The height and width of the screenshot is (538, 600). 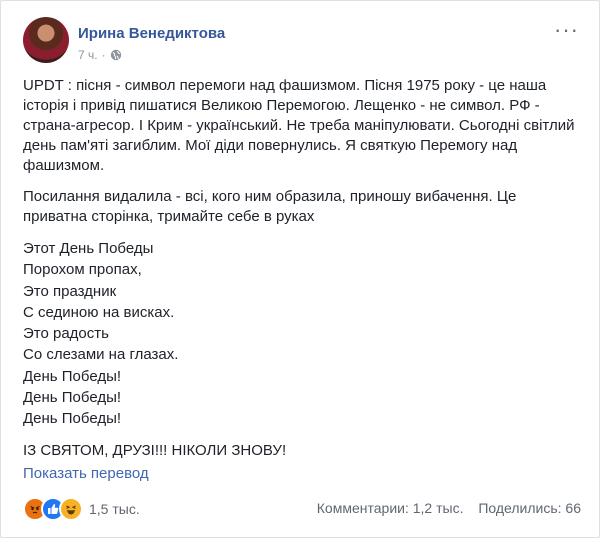 I want to click on reaction-count: 1,5 тыс., so click(x=114, y=509).